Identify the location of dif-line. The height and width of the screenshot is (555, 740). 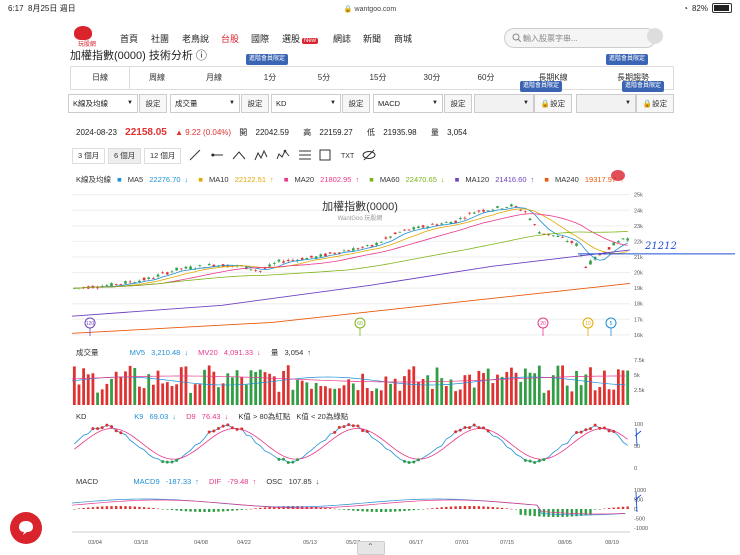
(348, 507).